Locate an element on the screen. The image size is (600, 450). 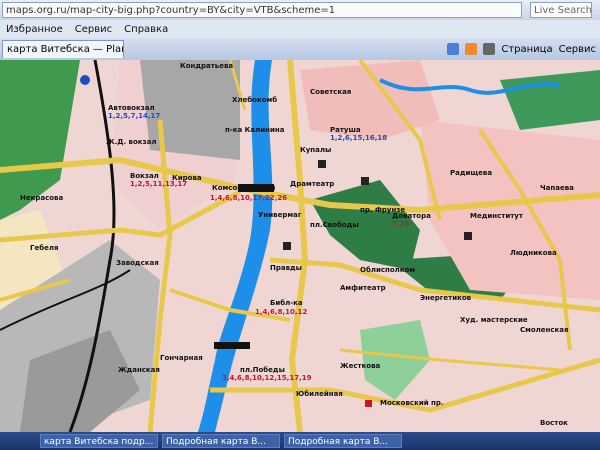
label-oblispolkom: Облисполком is located at coordinates (387, 270).